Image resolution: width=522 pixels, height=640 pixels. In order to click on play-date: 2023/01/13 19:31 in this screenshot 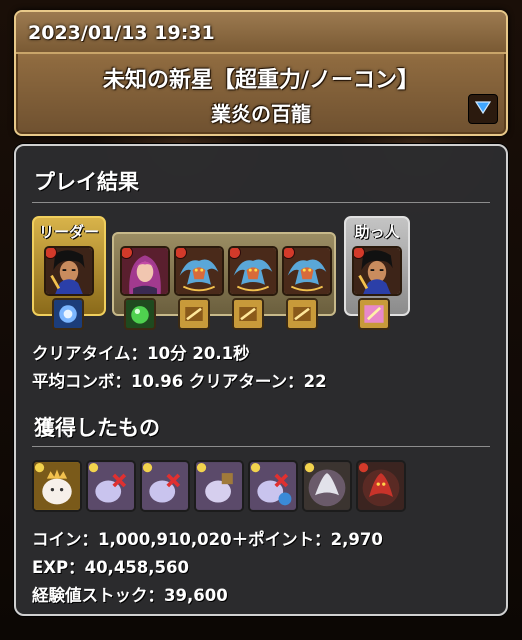, I will do `click(121, 33)`.